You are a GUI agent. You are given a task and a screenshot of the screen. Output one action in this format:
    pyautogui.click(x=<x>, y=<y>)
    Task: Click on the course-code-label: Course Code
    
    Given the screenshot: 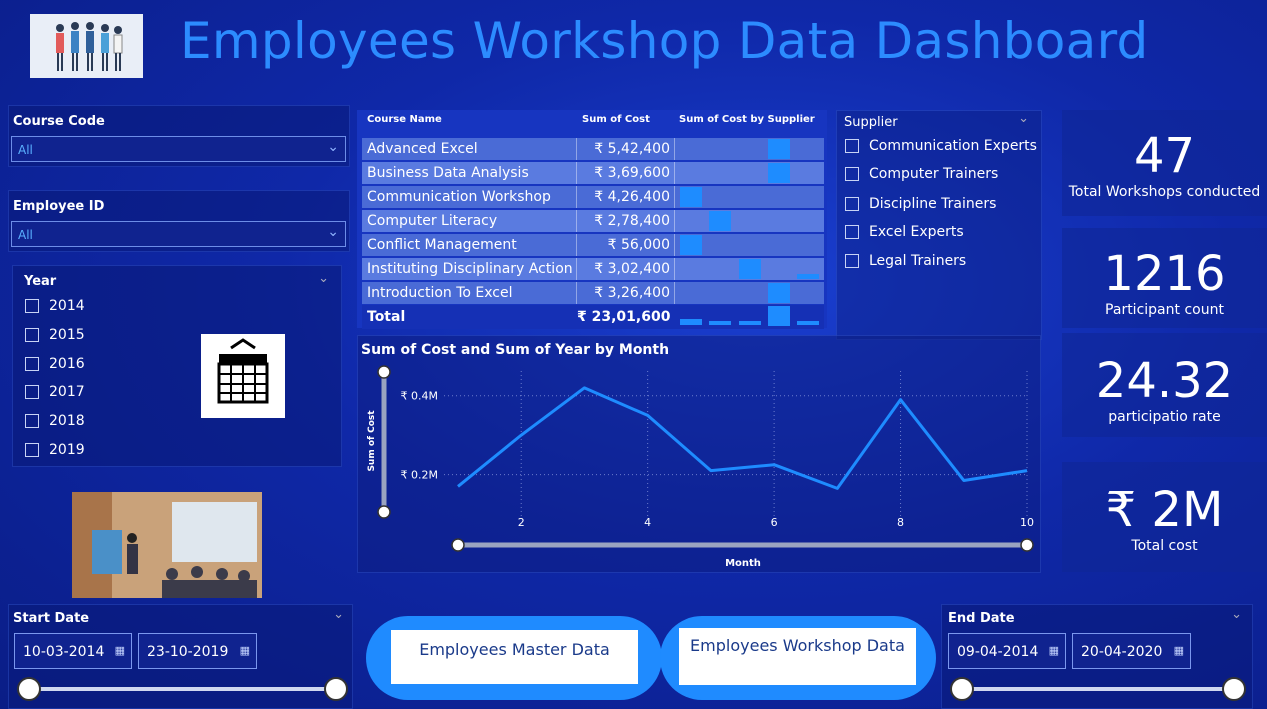 What is the action you would take?
    pyautogui.click(x=59, y=121)
    